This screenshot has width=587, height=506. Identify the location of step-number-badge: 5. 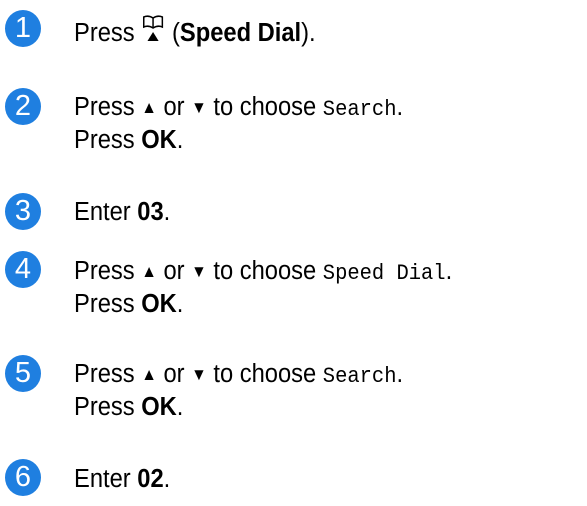
(23, 373).